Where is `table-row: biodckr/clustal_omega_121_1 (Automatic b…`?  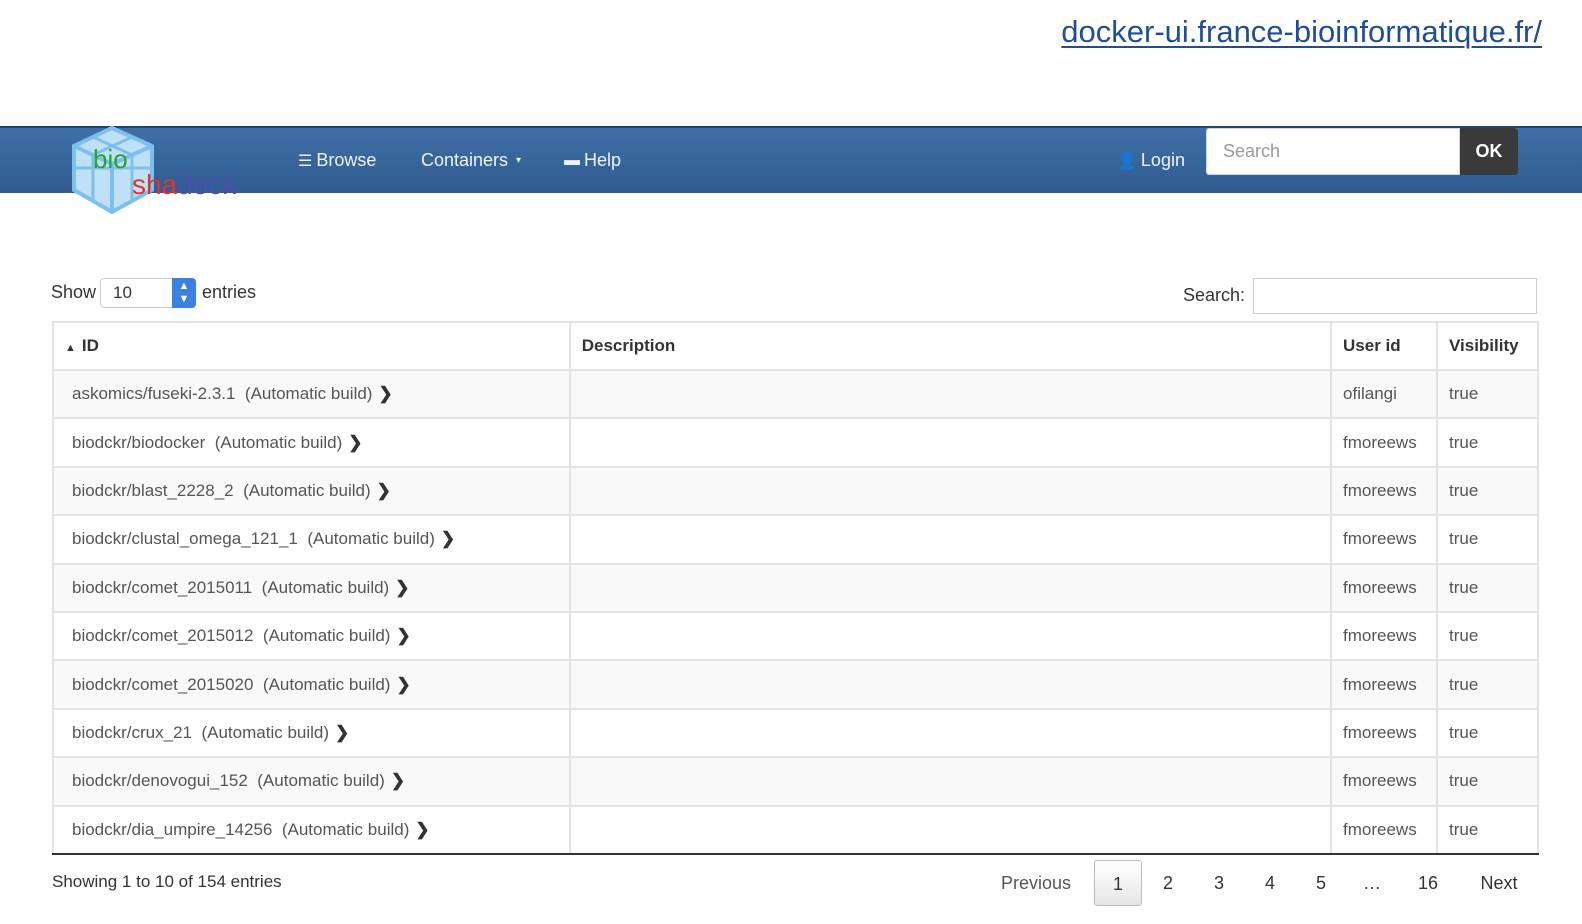
table-row: biodckr/clustal_omega_121_1 (Automatic b… is located at coordinates (796, 539).